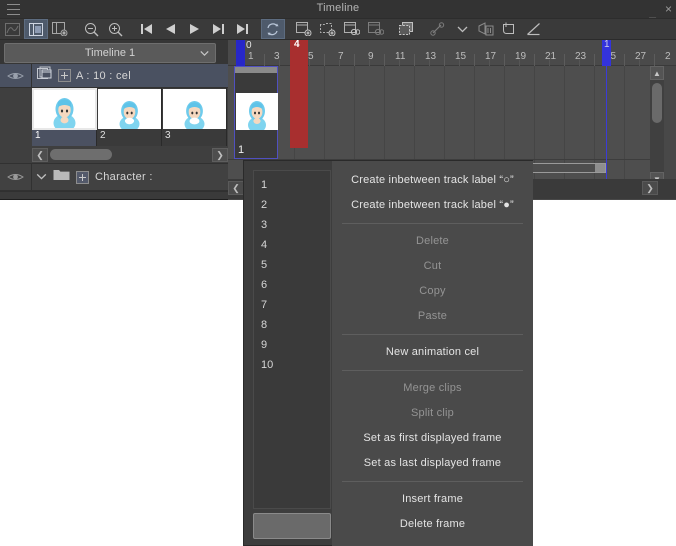 The image size is (676, 546). I want to click on cel-thumbnail-item: 3, so click(194, 117).